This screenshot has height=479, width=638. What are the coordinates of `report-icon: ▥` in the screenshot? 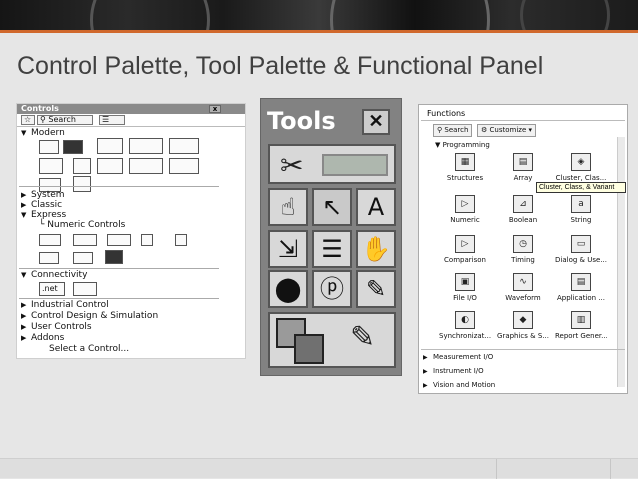 It's located at (581, 320).